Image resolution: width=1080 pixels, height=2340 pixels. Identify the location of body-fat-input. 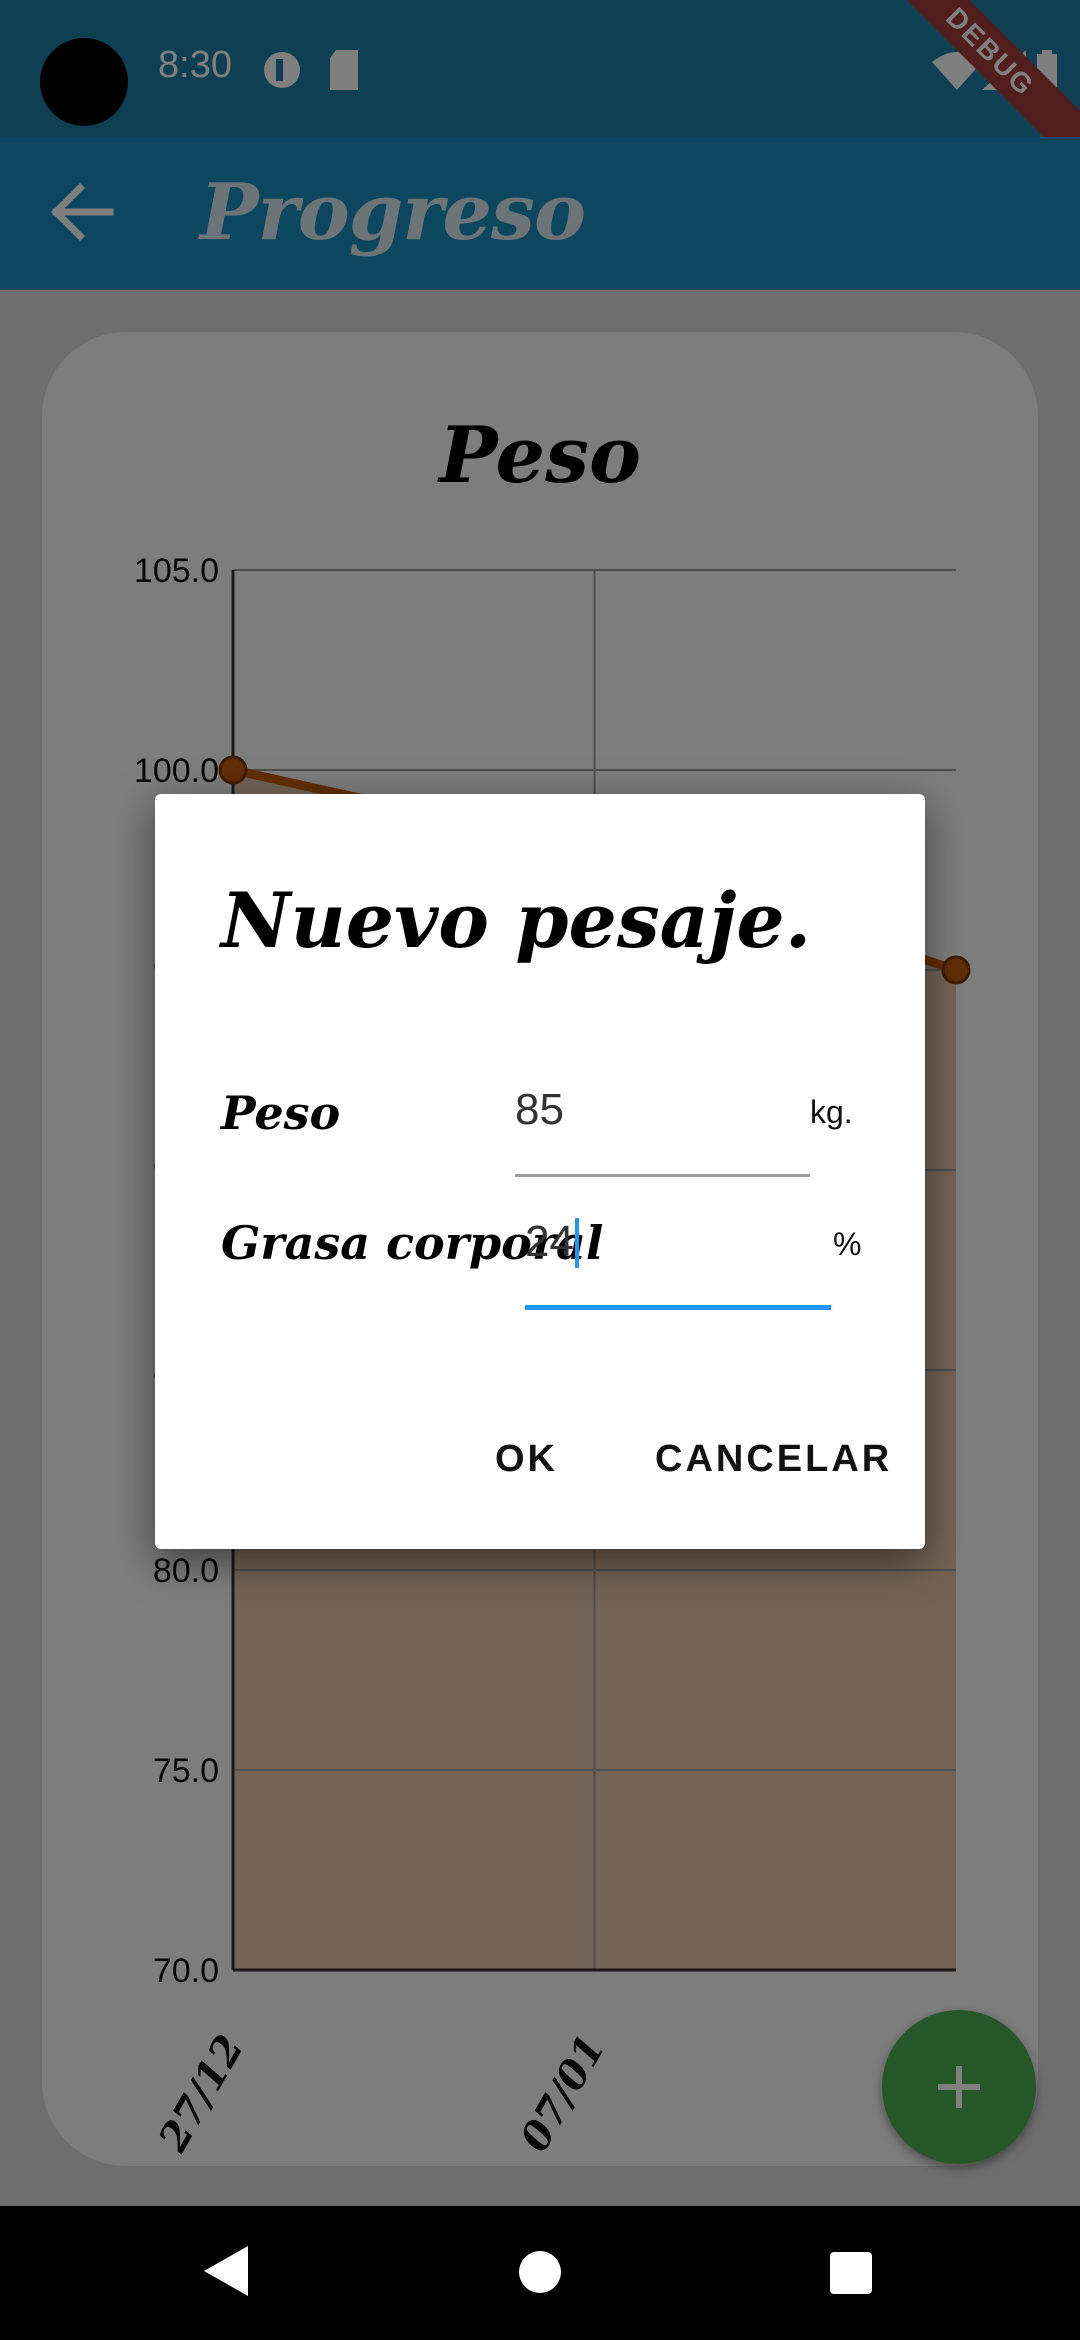
(675, 1242).